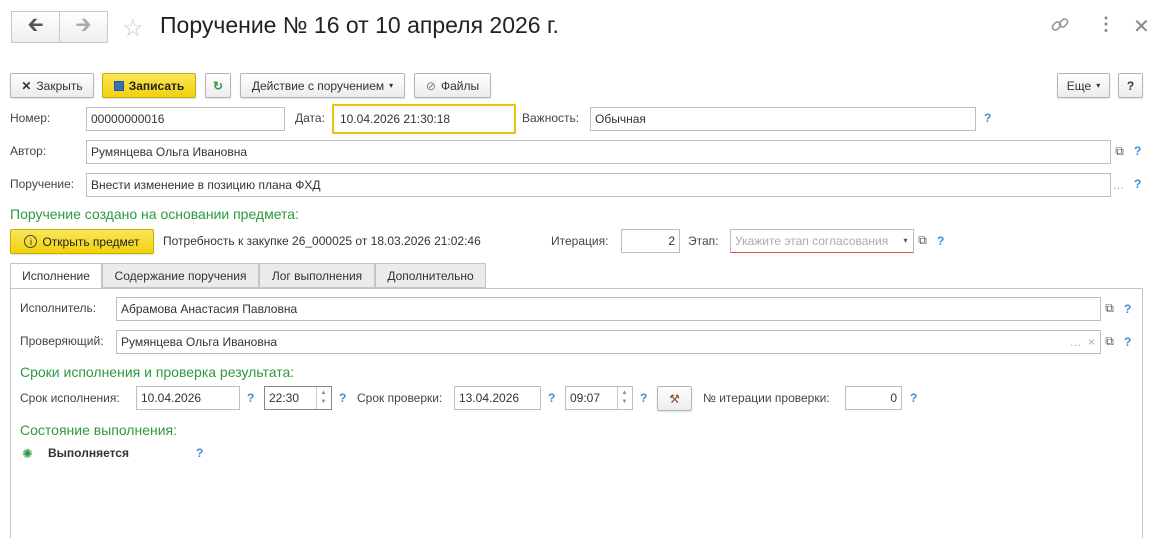  What do you see at coordinates (30, 118) in the screenshot?
I see `number-label: Номер:` at bounding box center [30, 118].